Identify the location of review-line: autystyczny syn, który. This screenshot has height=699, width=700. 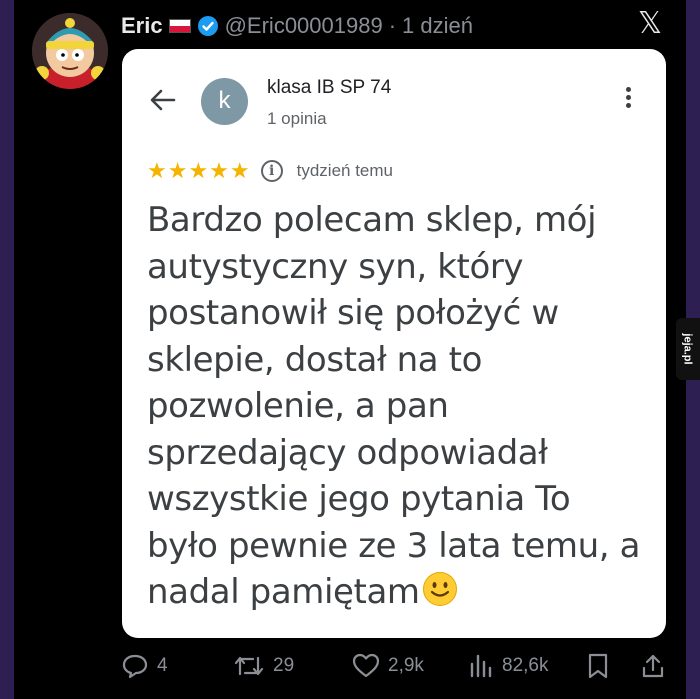
(335, 266).